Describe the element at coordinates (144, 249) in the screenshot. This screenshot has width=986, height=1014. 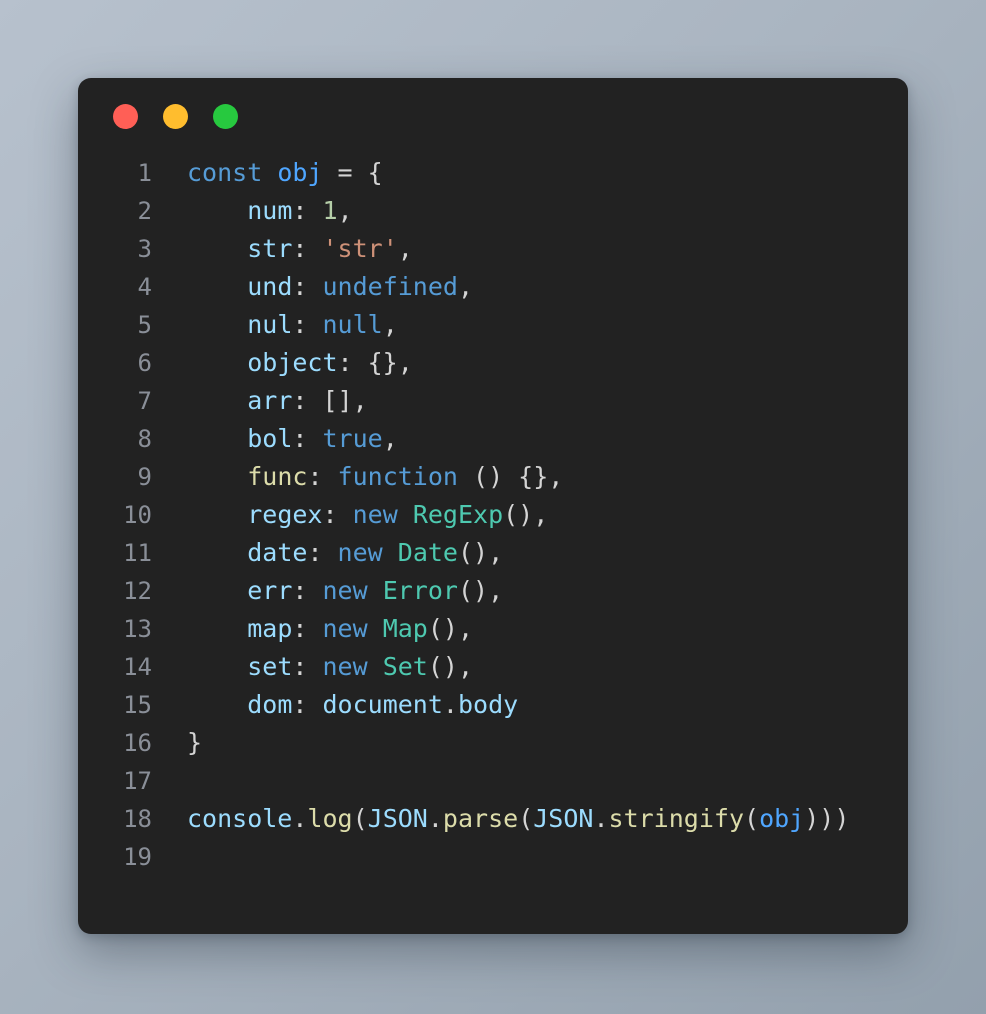
I see `line-number: 3` at that location.